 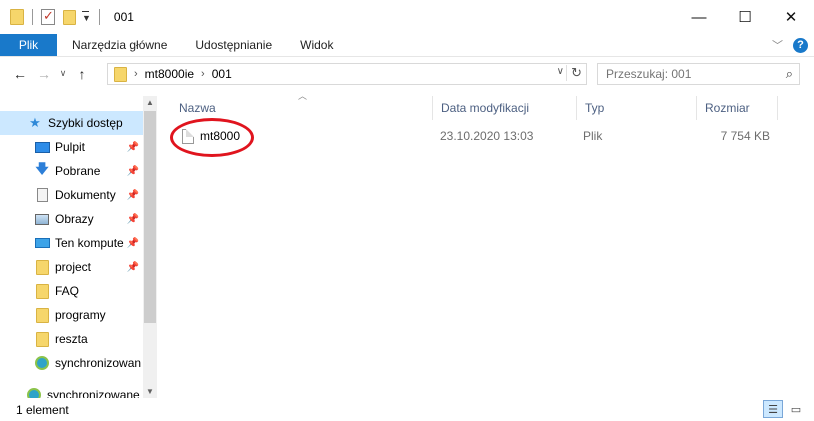 What do you see at coordinates (737, 108) in the screenshot?
I see `column-header-size: Rozmiar` at bounding box center [737, 108].